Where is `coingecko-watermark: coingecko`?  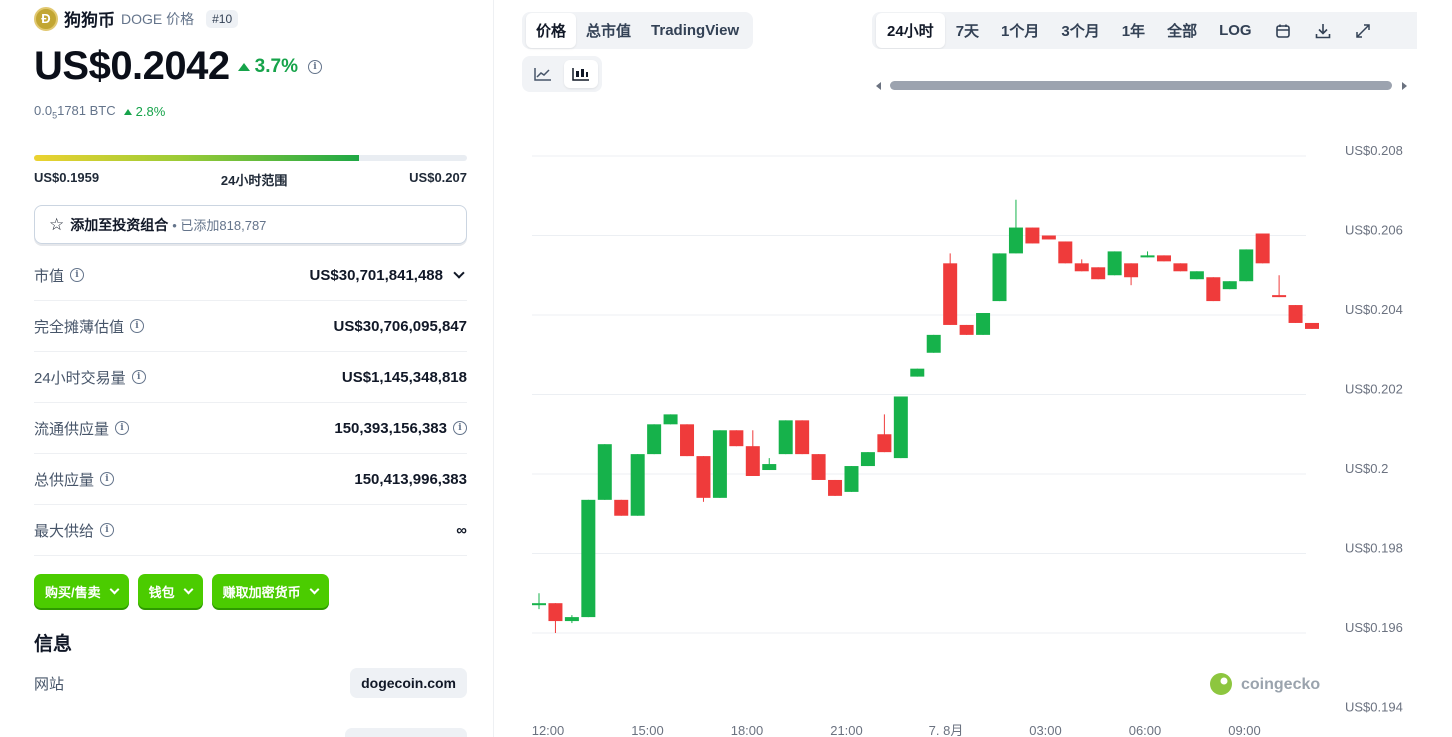 coingecko-watermark: coingecko is located at coordinates (1265, 684).